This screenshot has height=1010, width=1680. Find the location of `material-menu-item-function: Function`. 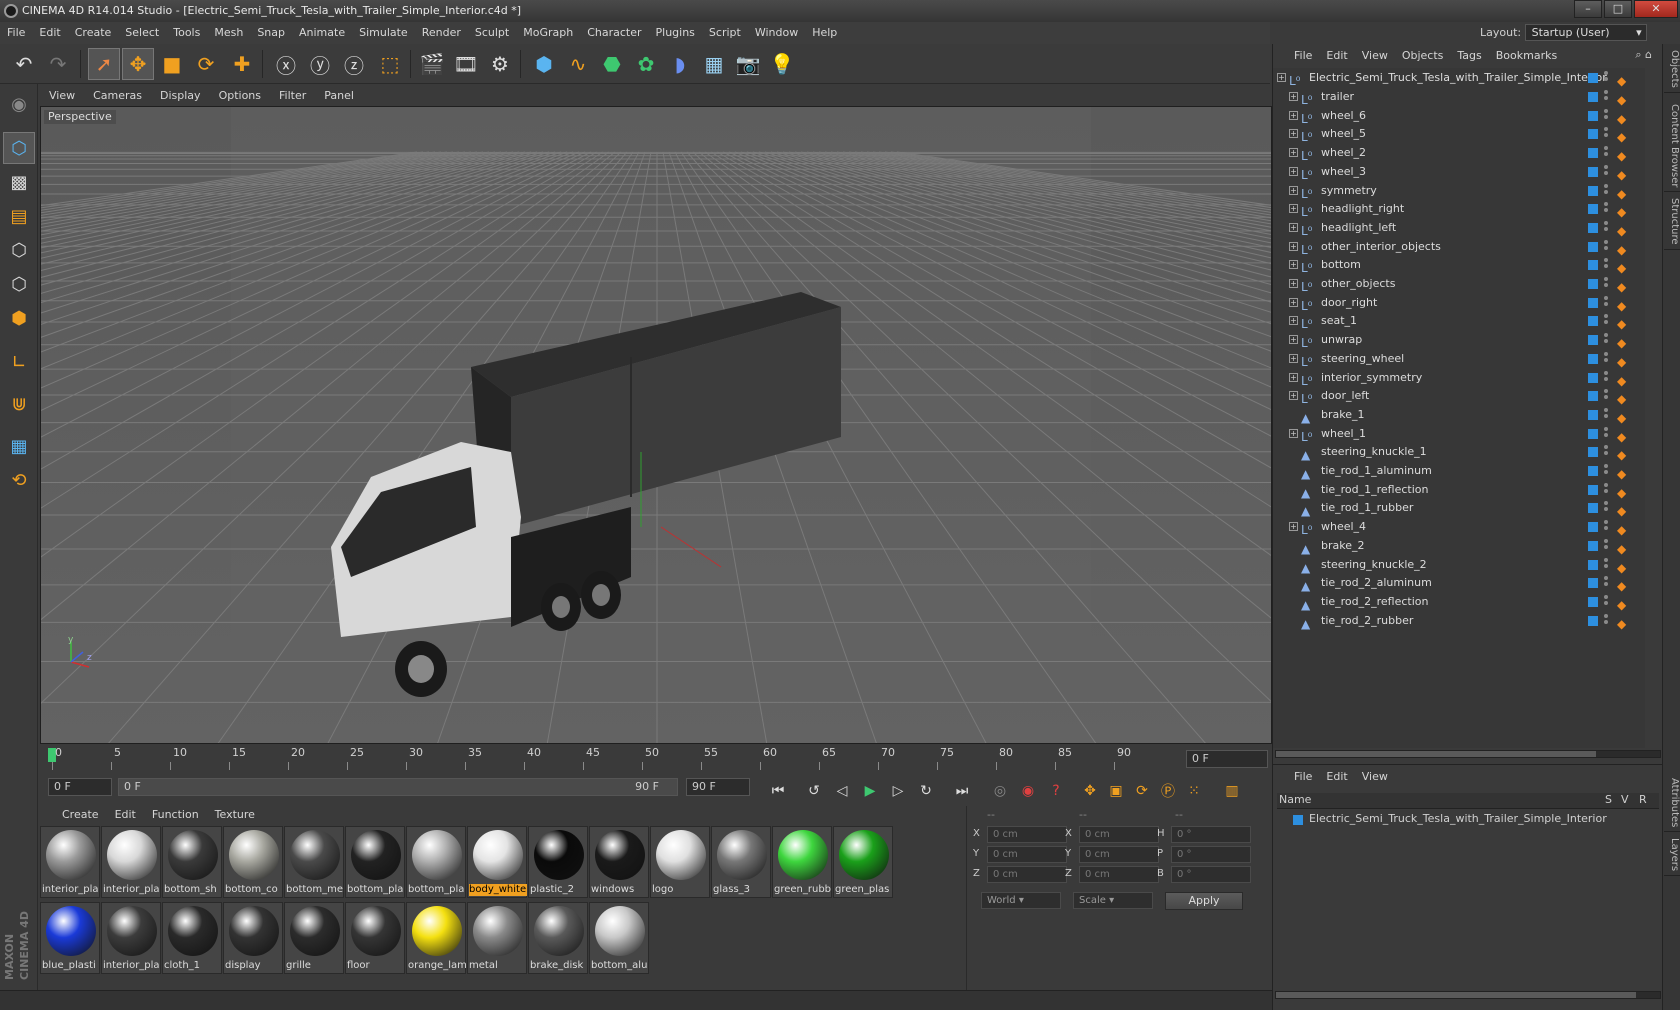

material-menu-item-function: Function is located at coordinates (175, 815).